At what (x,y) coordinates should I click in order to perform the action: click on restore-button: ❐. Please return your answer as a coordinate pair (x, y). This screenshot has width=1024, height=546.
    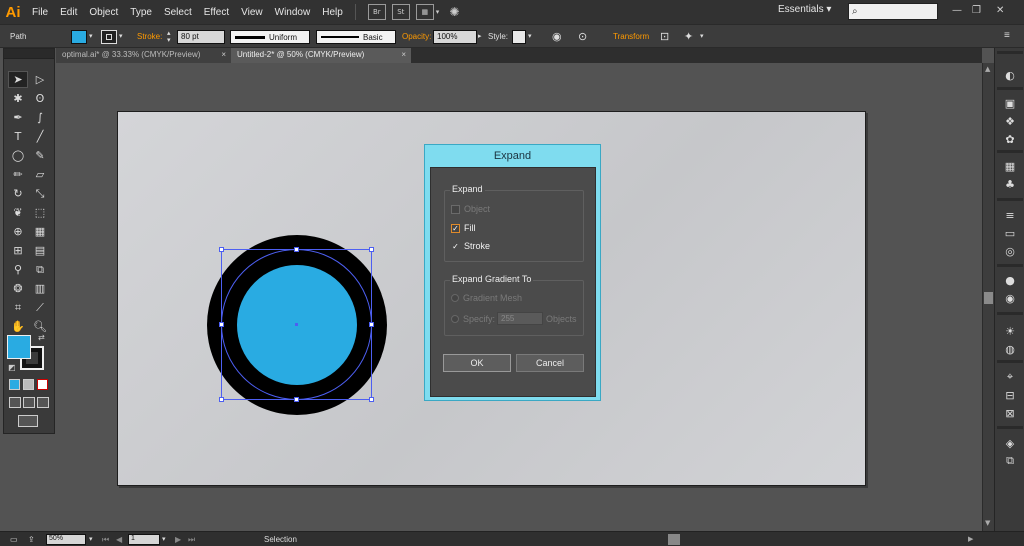
    Looking at the image, I should click on (976, 10).